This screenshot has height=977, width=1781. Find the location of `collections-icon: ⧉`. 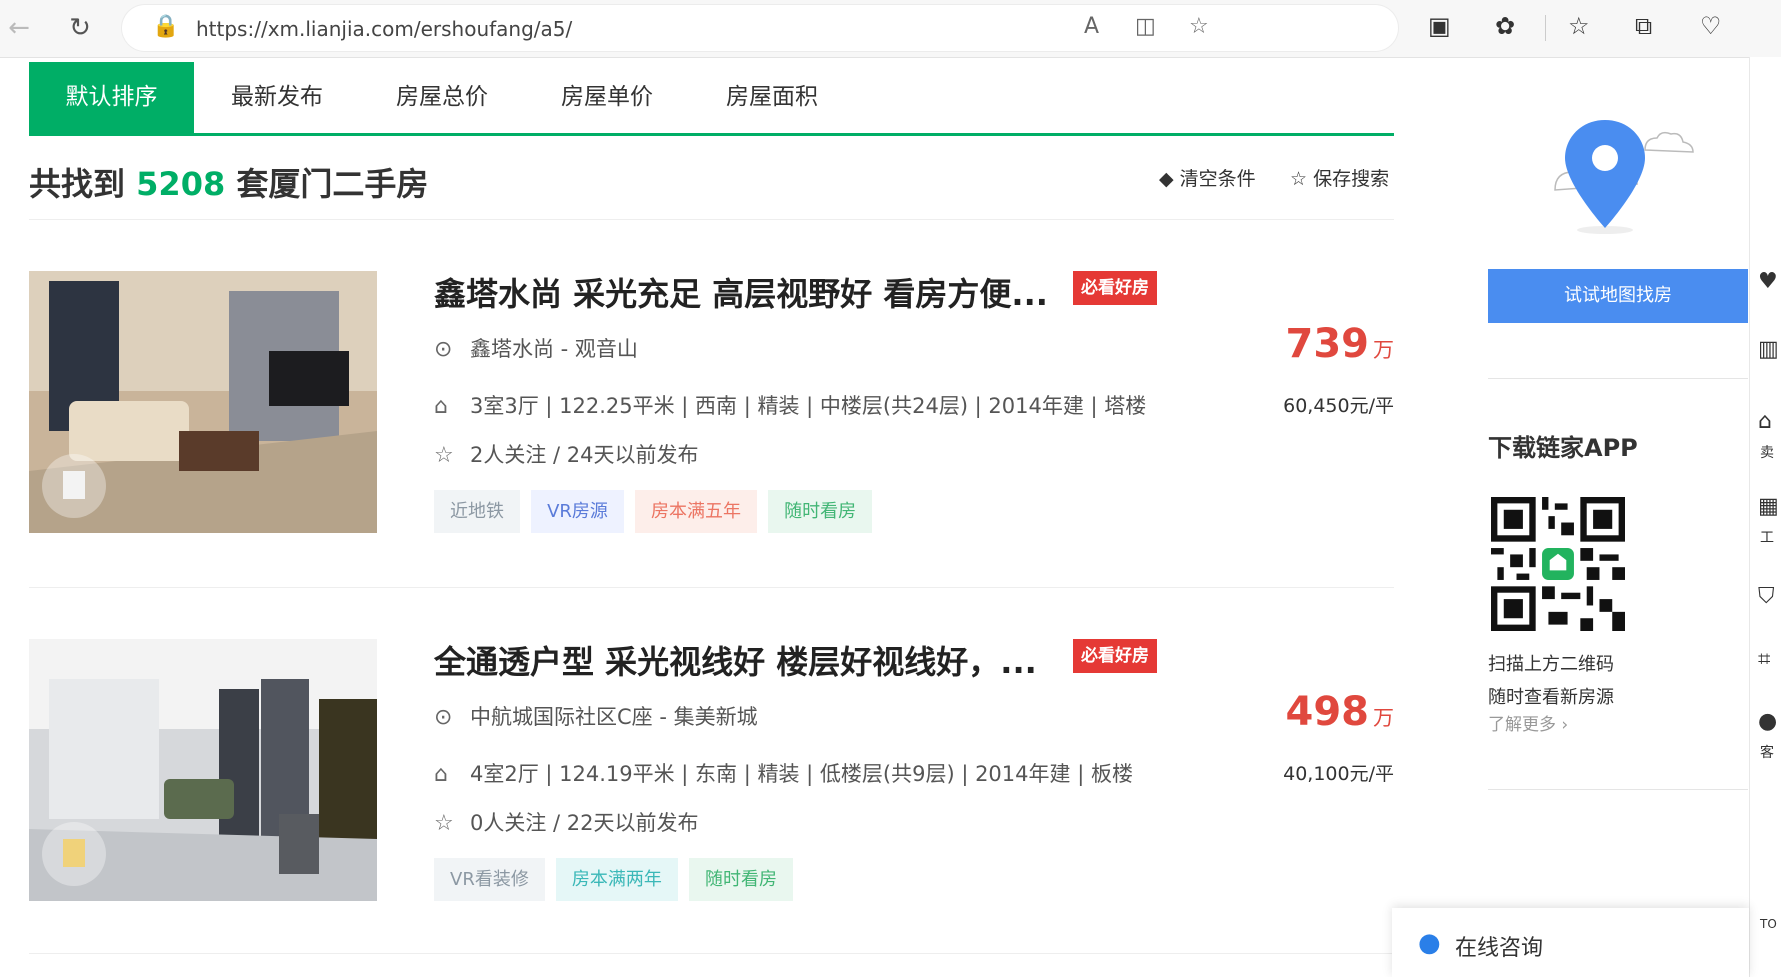

collections-icon: ⧉ is located at coordinates (1643, 26).